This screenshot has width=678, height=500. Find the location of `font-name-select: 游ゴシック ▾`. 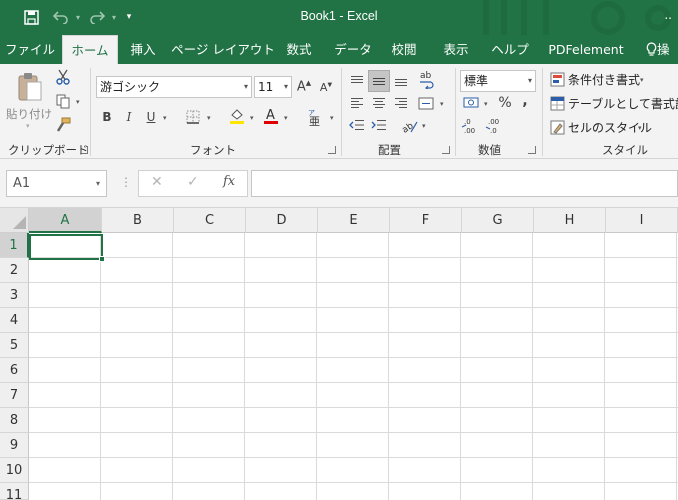

font-name-select: 游ゴシック ▾ is located at coordinates (174, 87).